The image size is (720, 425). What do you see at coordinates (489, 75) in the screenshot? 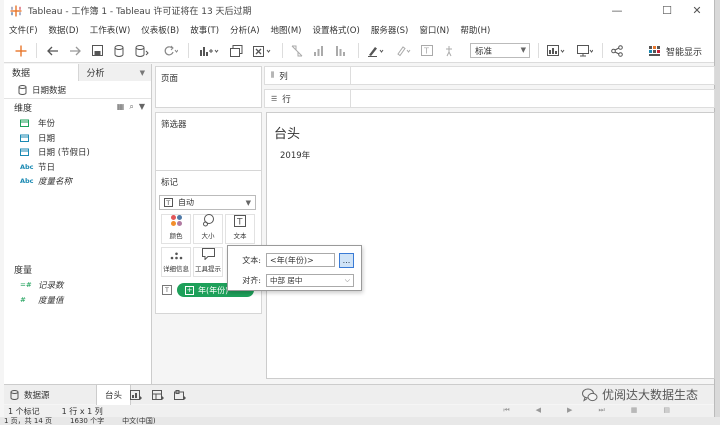
I see `columns-shelf: ⫼ 列` at bounding box center [489, 75].